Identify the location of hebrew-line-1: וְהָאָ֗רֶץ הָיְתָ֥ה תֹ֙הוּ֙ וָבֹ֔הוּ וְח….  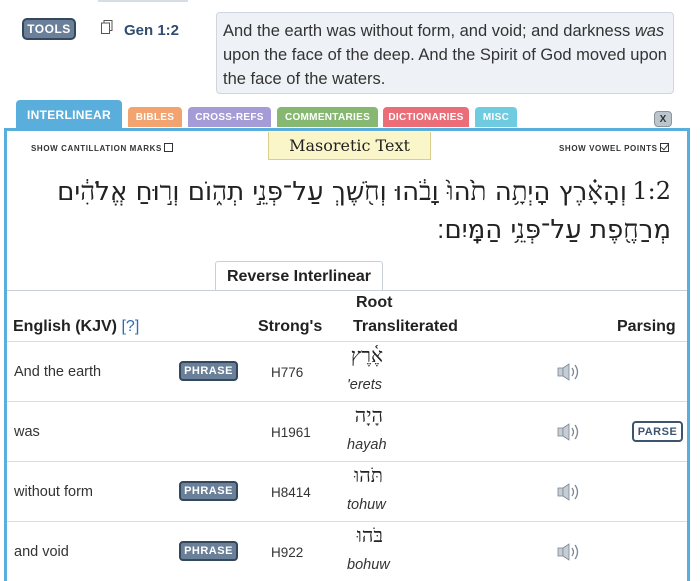
(342, 192).